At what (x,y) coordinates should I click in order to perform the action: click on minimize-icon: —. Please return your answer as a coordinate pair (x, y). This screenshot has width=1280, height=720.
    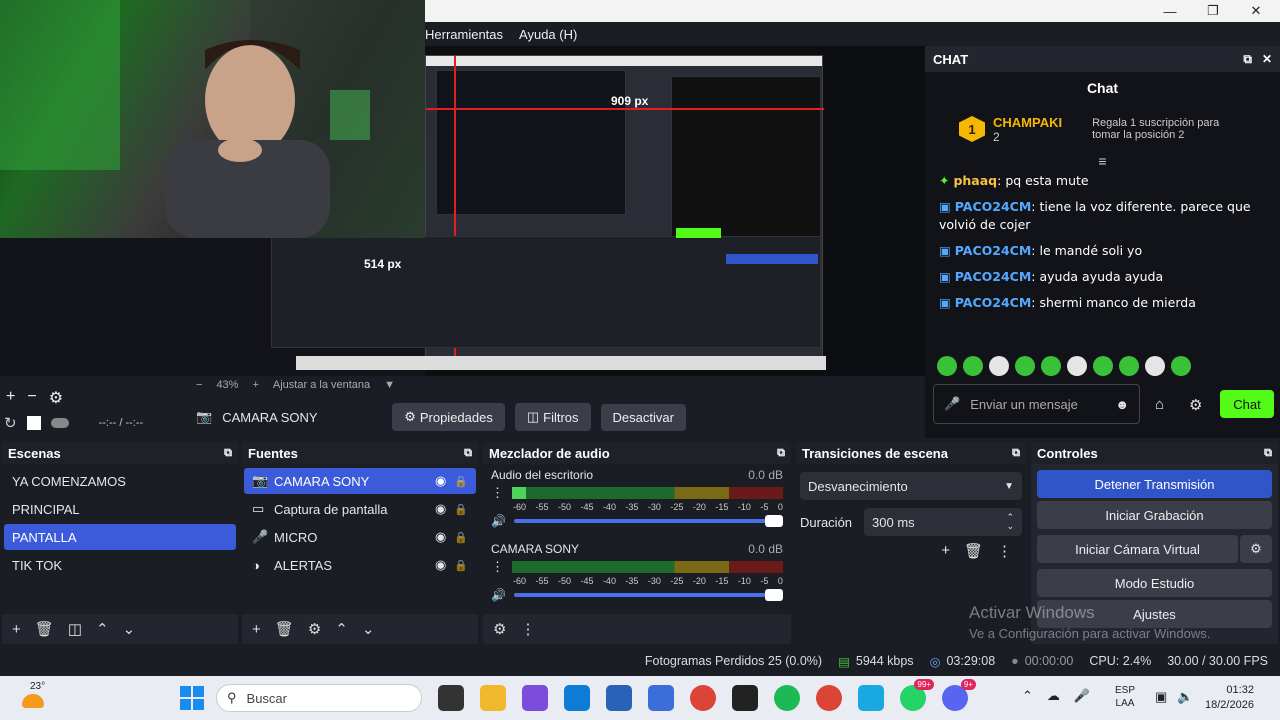
    Looking at the image, I should click on (1170, 11).